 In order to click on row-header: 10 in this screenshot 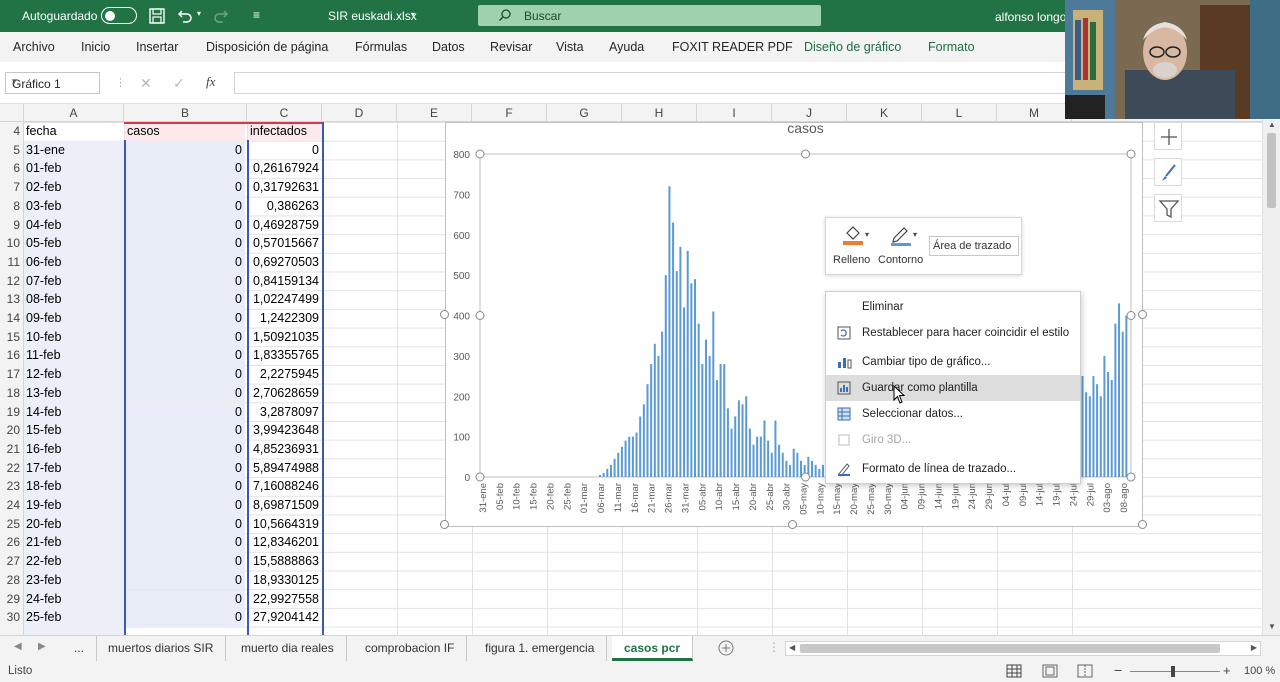, I will do `click(12, 243)`.